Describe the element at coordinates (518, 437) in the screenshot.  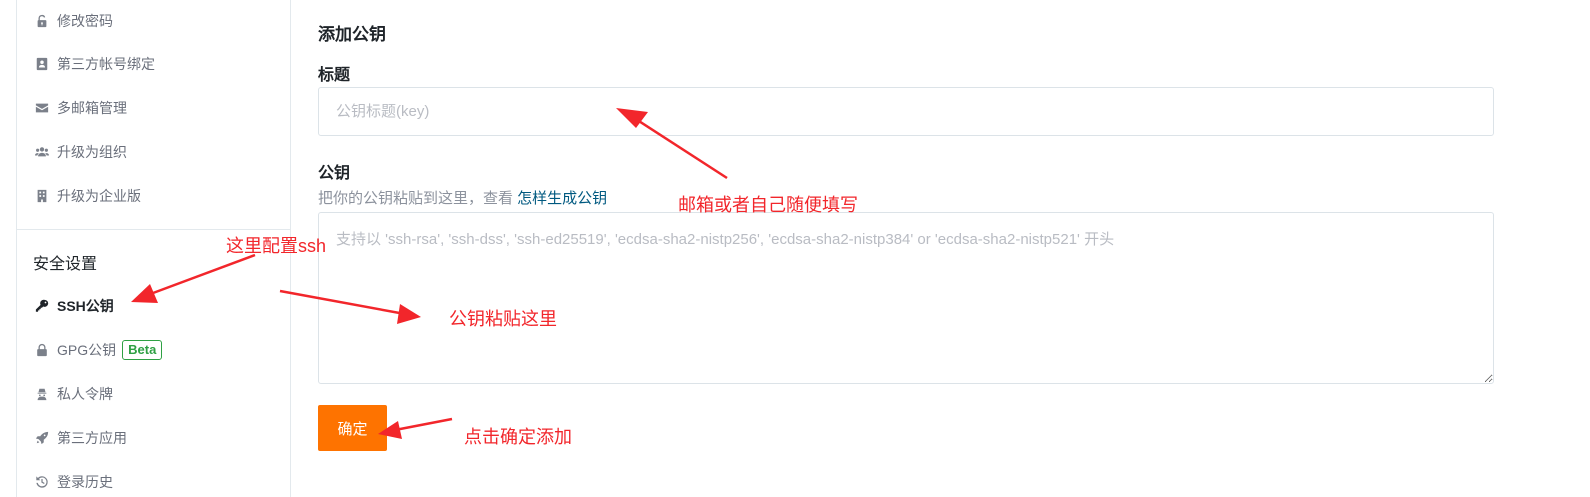
I see `annotation-click-confirm: 点击确定添加` at that location.